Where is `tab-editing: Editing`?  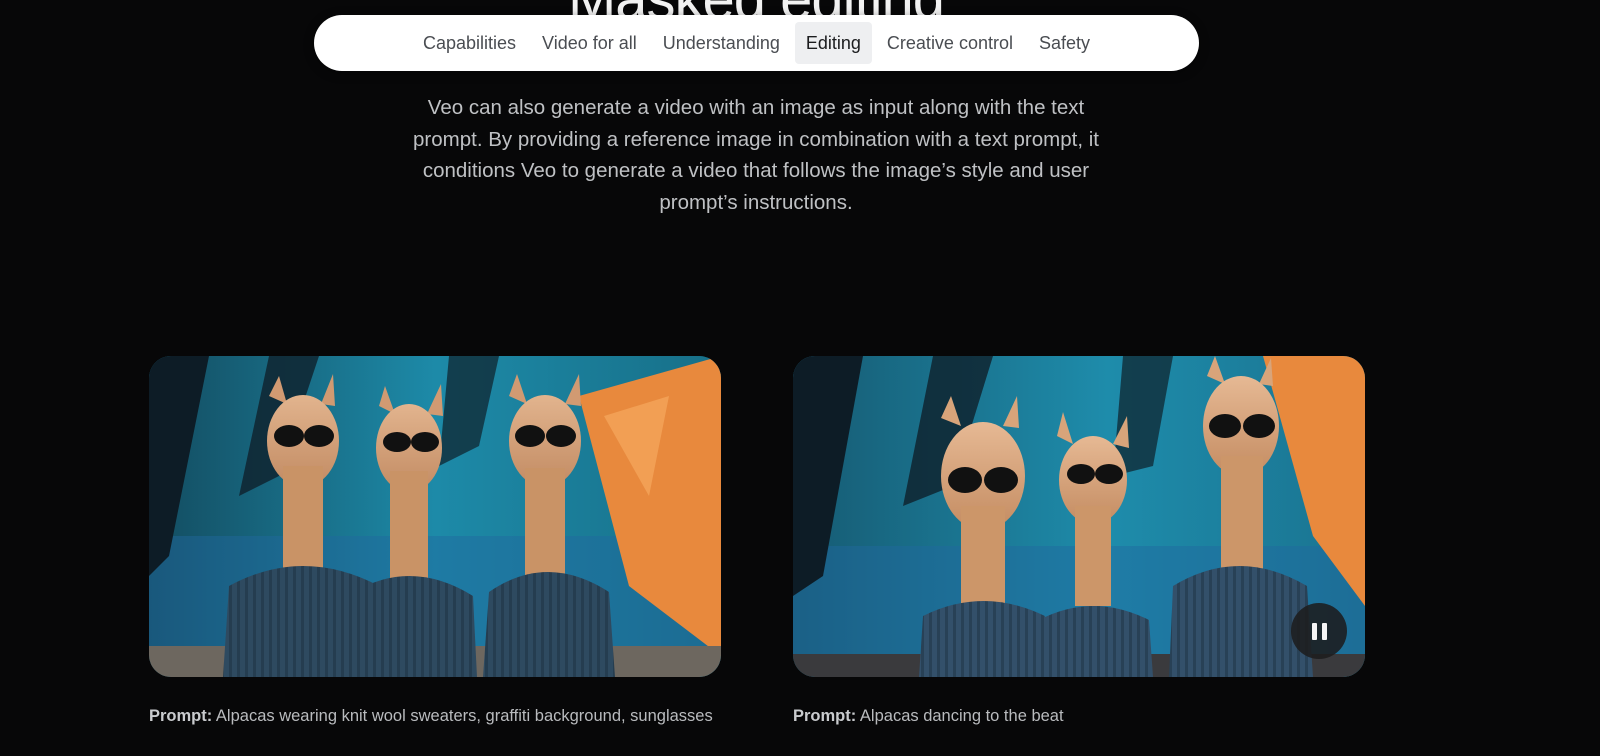
tab-editing: Editing is located at coordinates (833, 43).